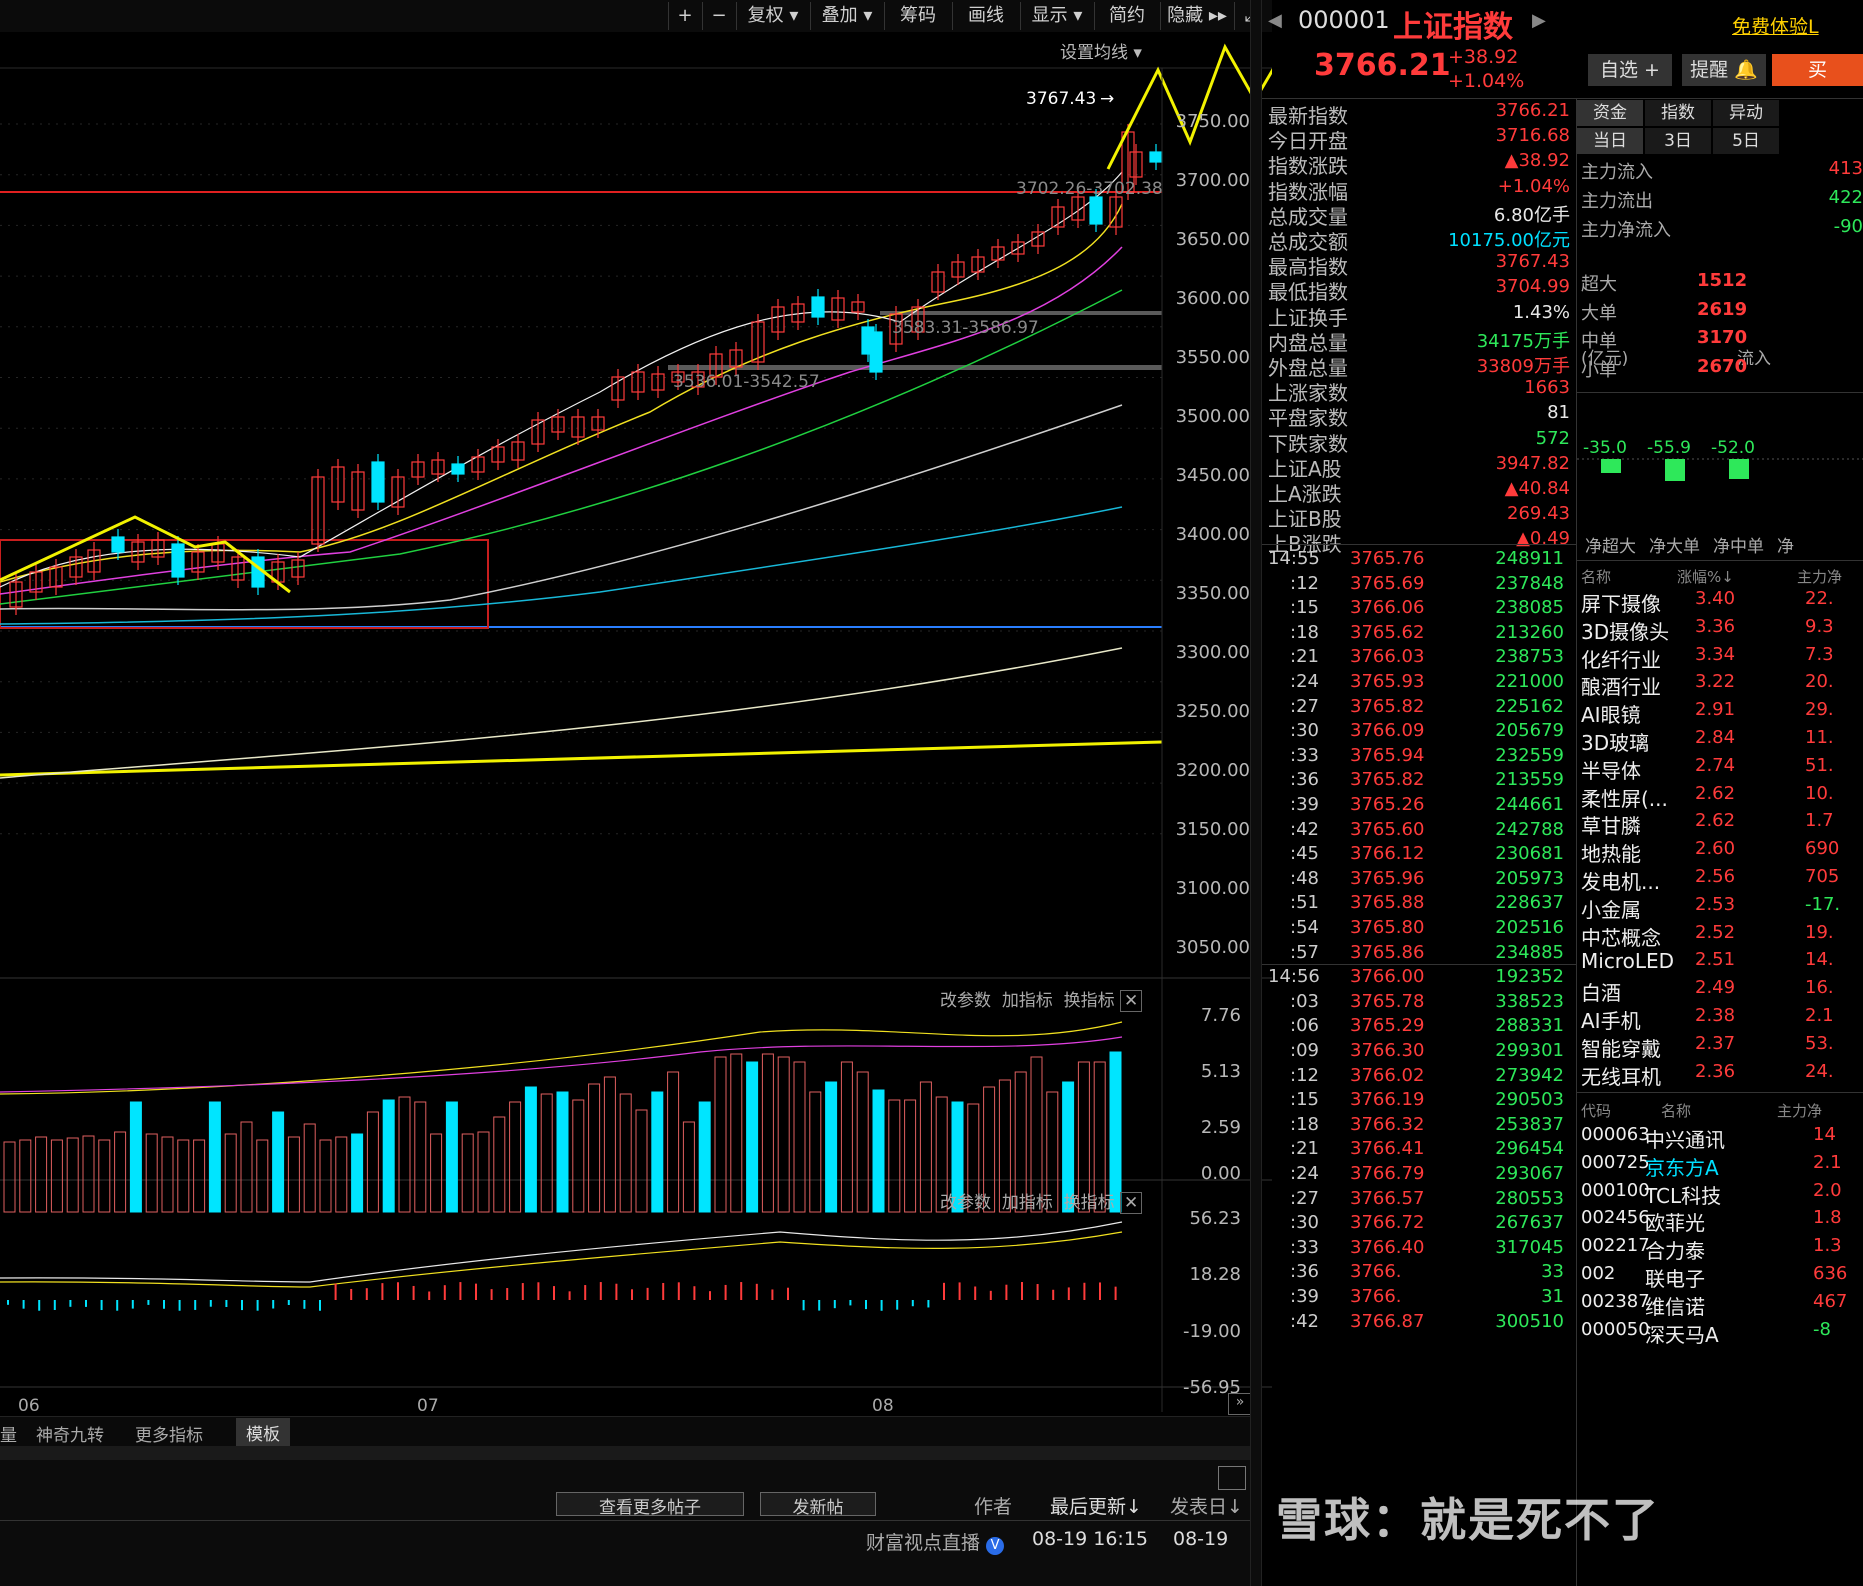  Describe the element at coordinates (1529, 1124) in the screenshot. I see `tick-volume: 253837` at that location.